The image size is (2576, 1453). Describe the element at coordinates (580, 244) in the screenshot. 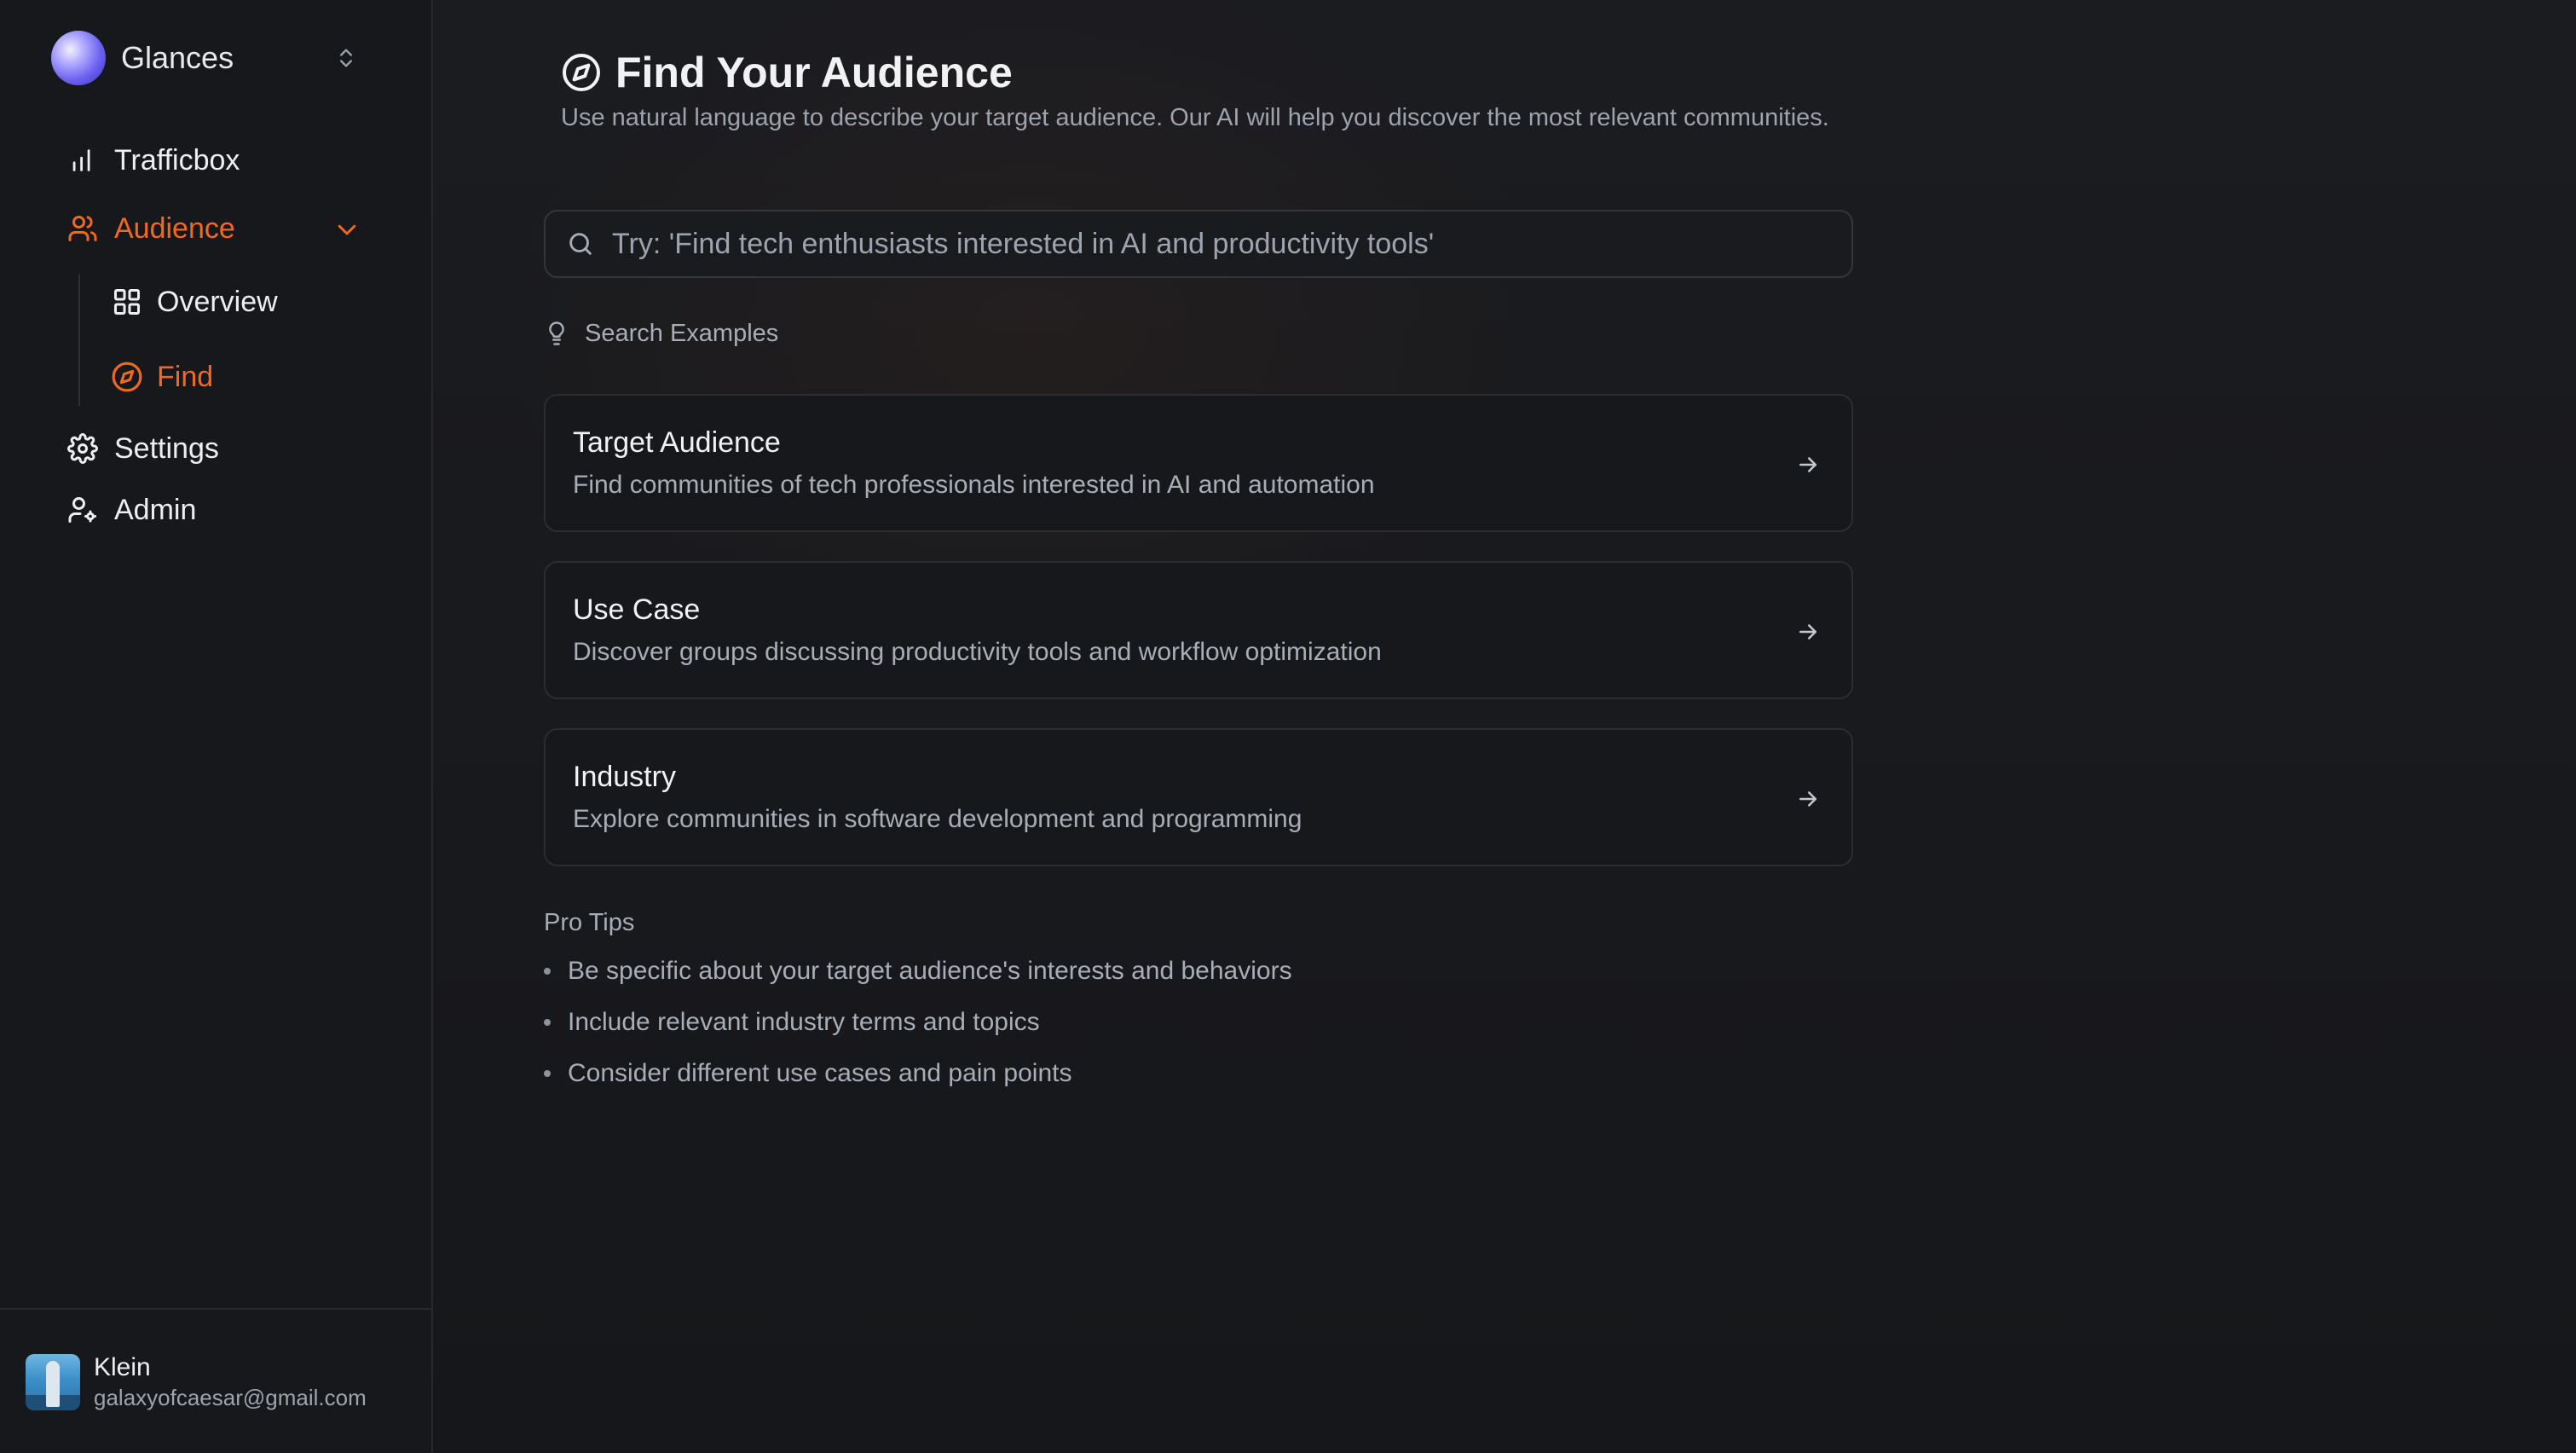

I see `search-icon` at that location.